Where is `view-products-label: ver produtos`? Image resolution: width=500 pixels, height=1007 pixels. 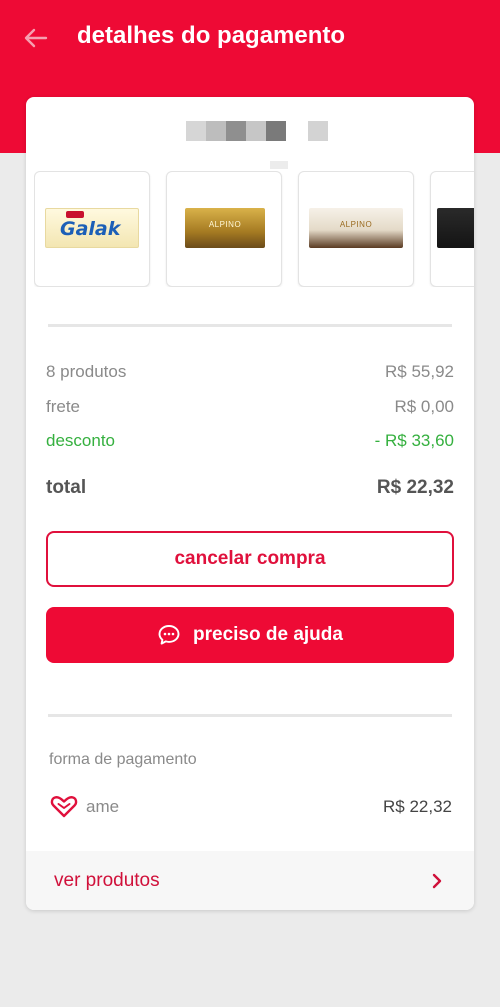 view-products-label: ver produtos is located at coordinates (107, 880).